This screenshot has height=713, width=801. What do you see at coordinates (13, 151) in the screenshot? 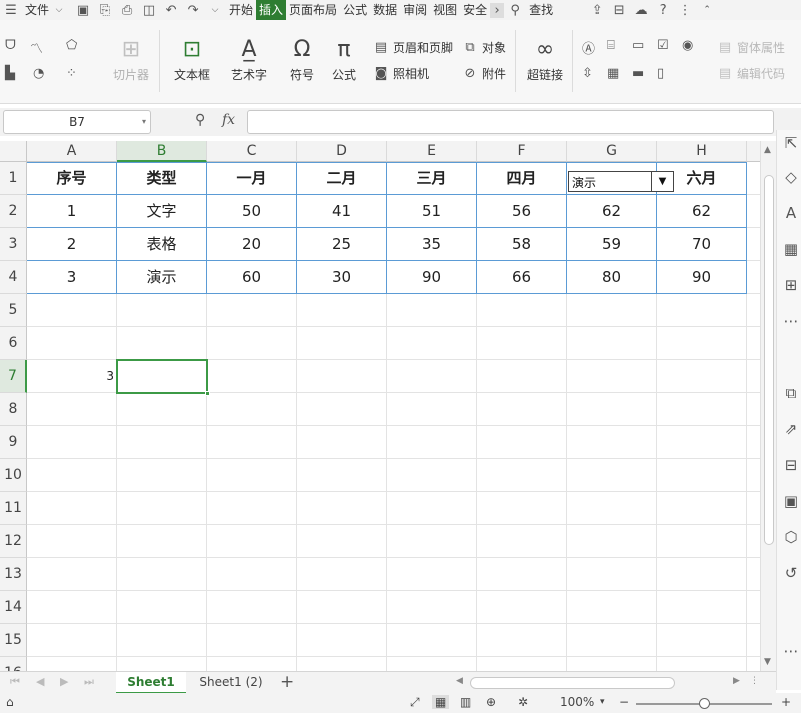
I see `select-all-corner` at bounding box center [13, 151].